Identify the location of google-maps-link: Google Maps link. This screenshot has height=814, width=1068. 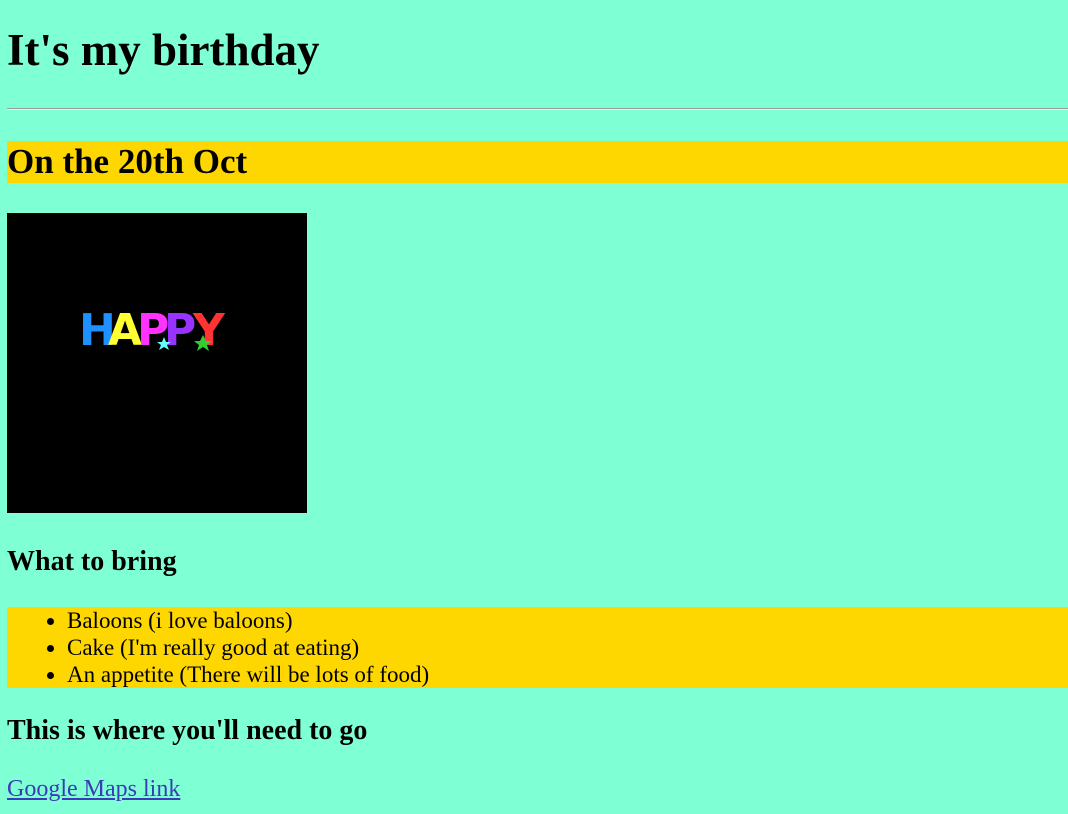
(93, 789).